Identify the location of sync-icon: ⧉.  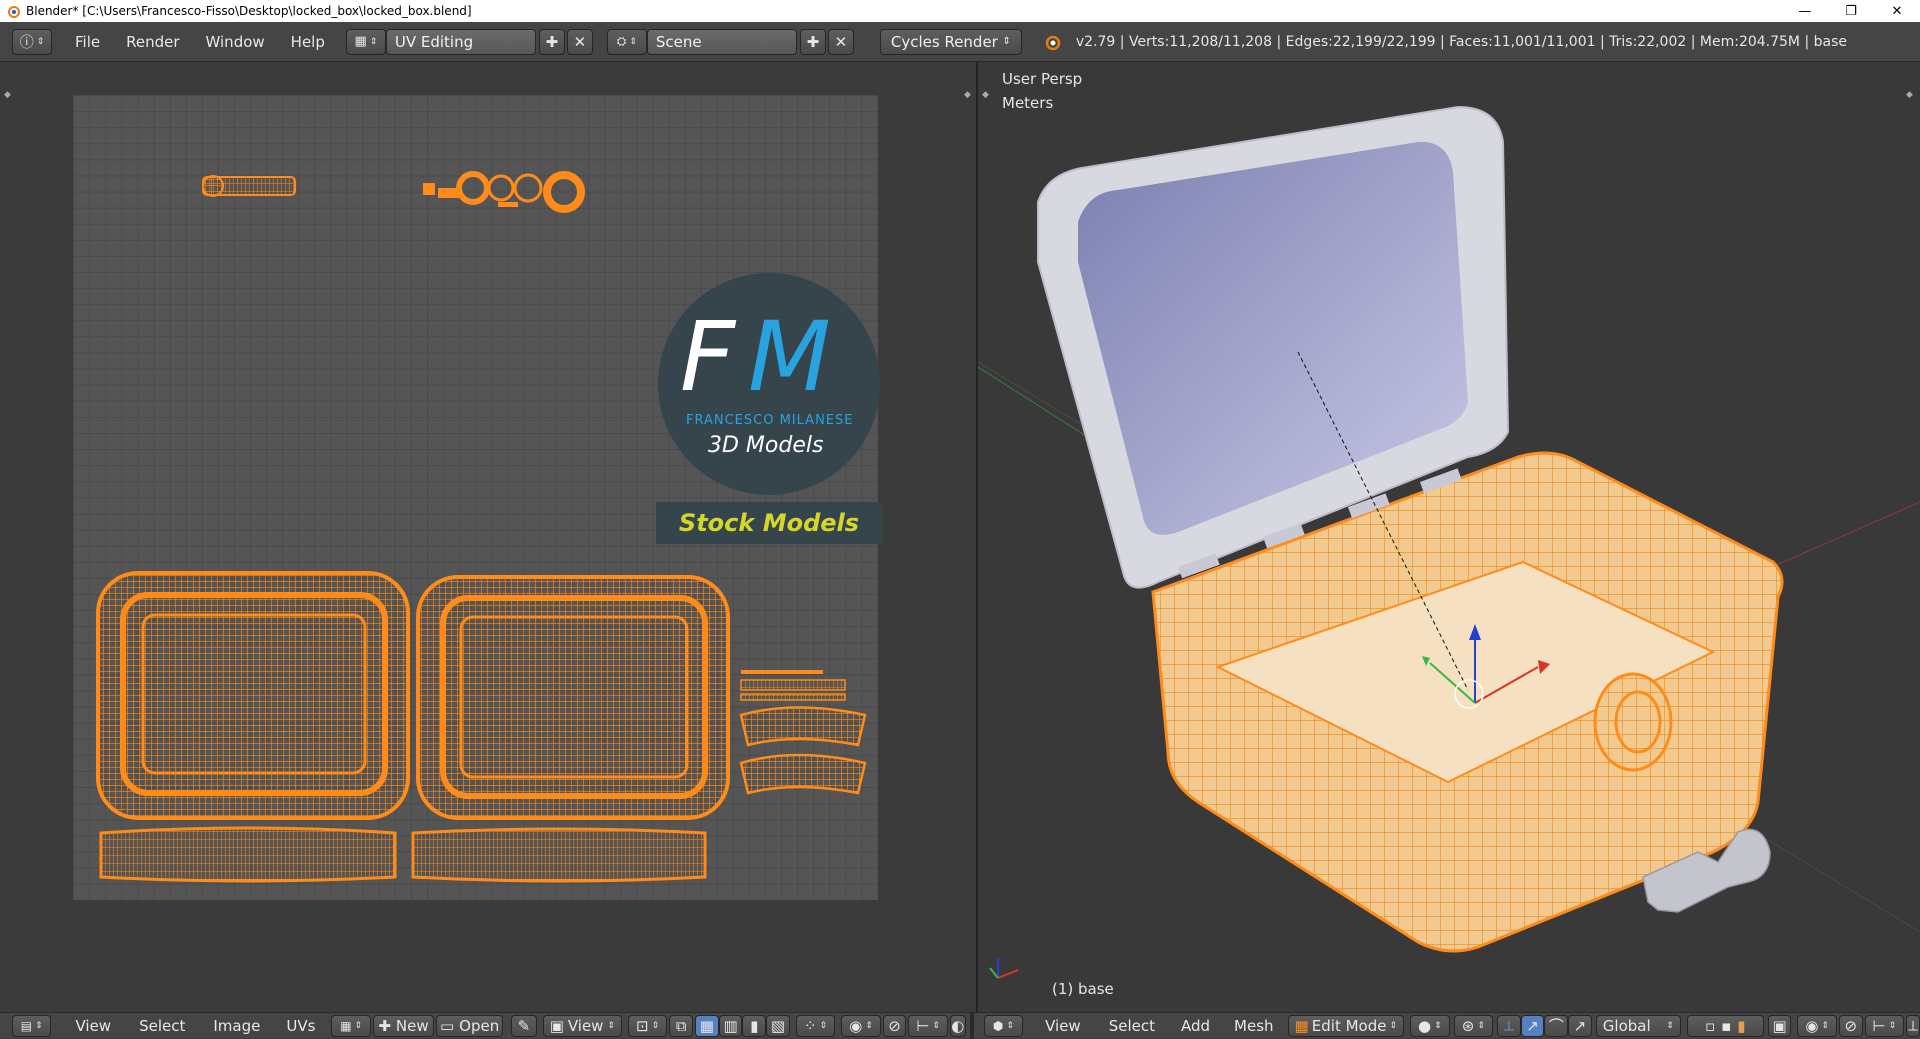
(681, 1025).